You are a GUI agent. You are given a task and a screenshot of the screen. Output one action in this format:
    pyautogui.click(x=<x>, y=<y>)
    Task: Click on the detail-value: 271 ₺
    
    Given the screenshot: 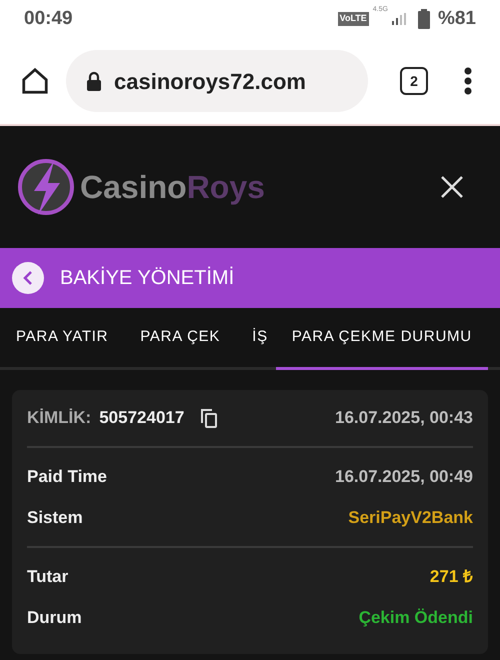 What is the action you would take?
    pyautogui.click(x=451, y=577)
    